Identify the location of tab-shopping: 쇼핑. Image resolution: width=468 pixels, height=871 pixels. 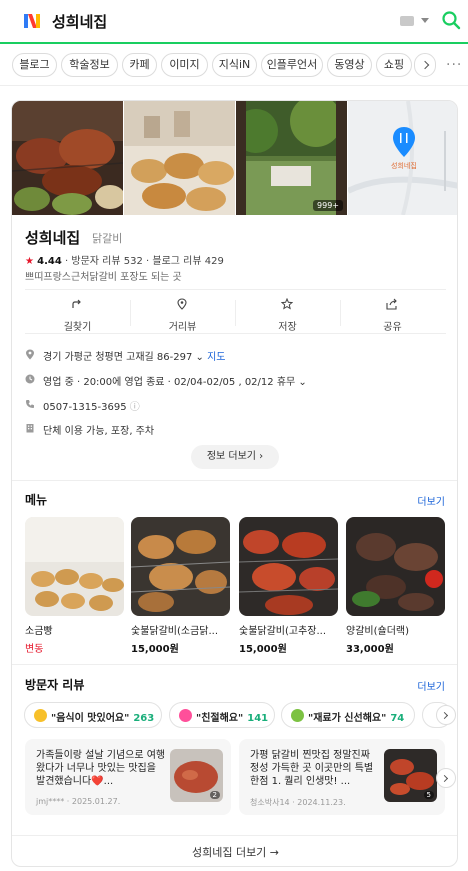
(394, 65).